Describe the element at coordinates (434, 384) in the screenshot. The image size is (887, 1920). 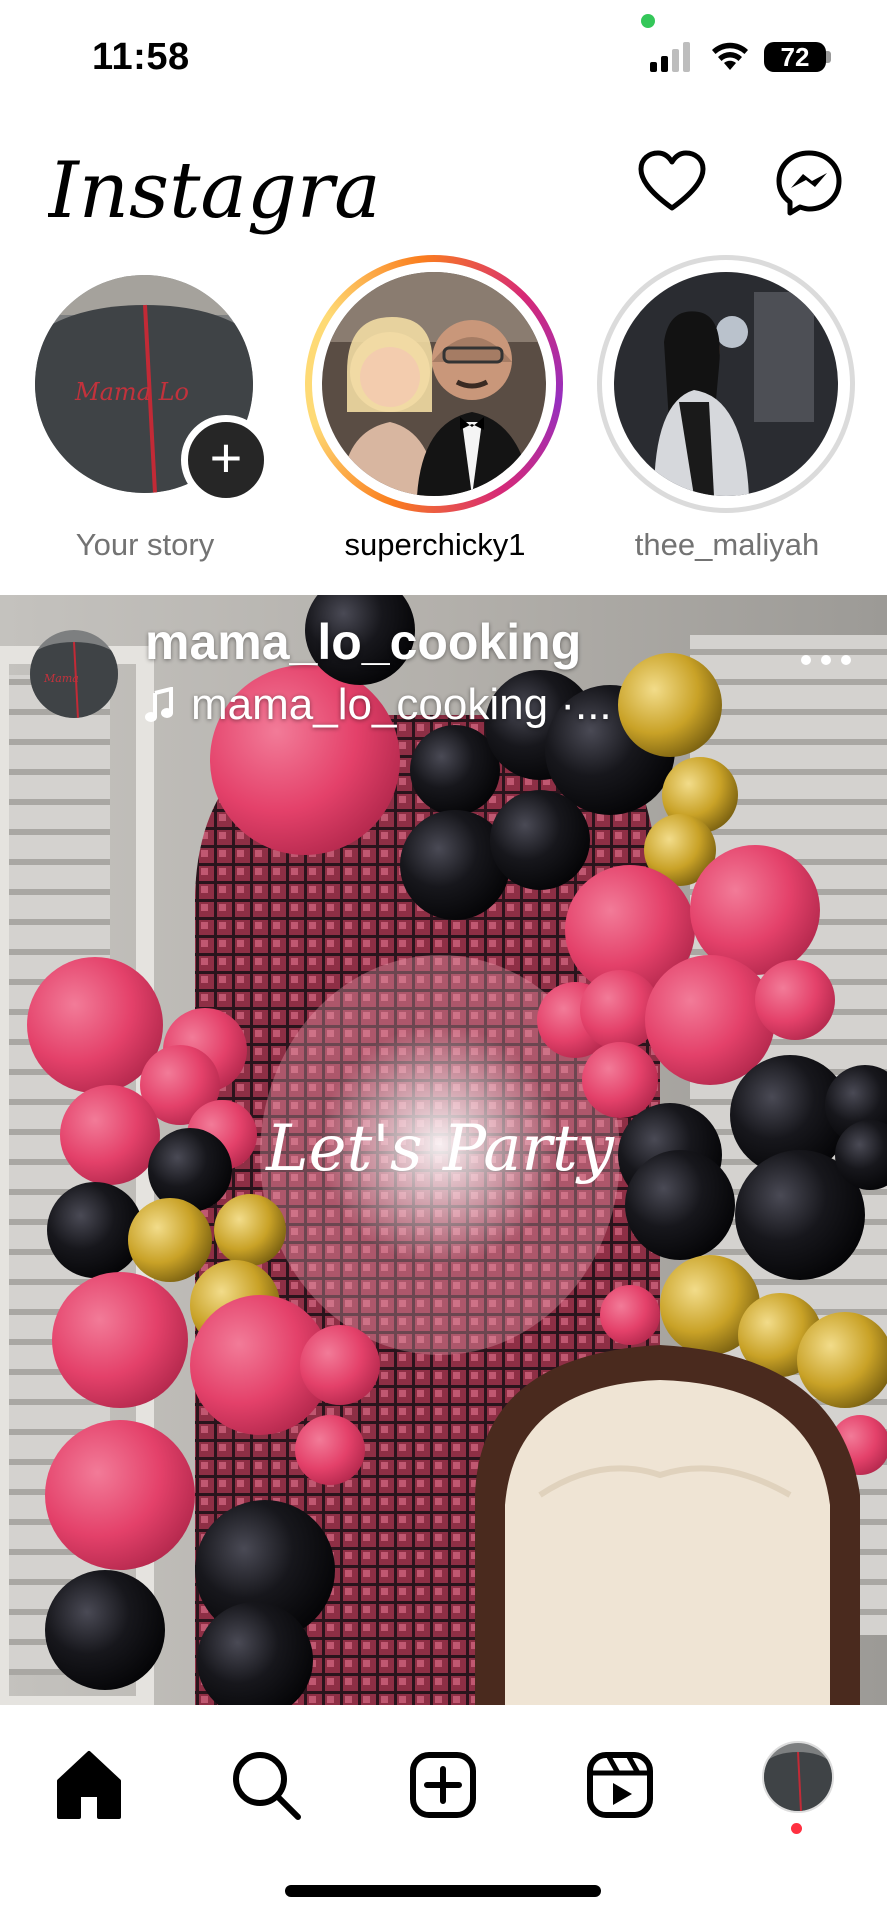
I see `superchicky1-avatar` at that location.